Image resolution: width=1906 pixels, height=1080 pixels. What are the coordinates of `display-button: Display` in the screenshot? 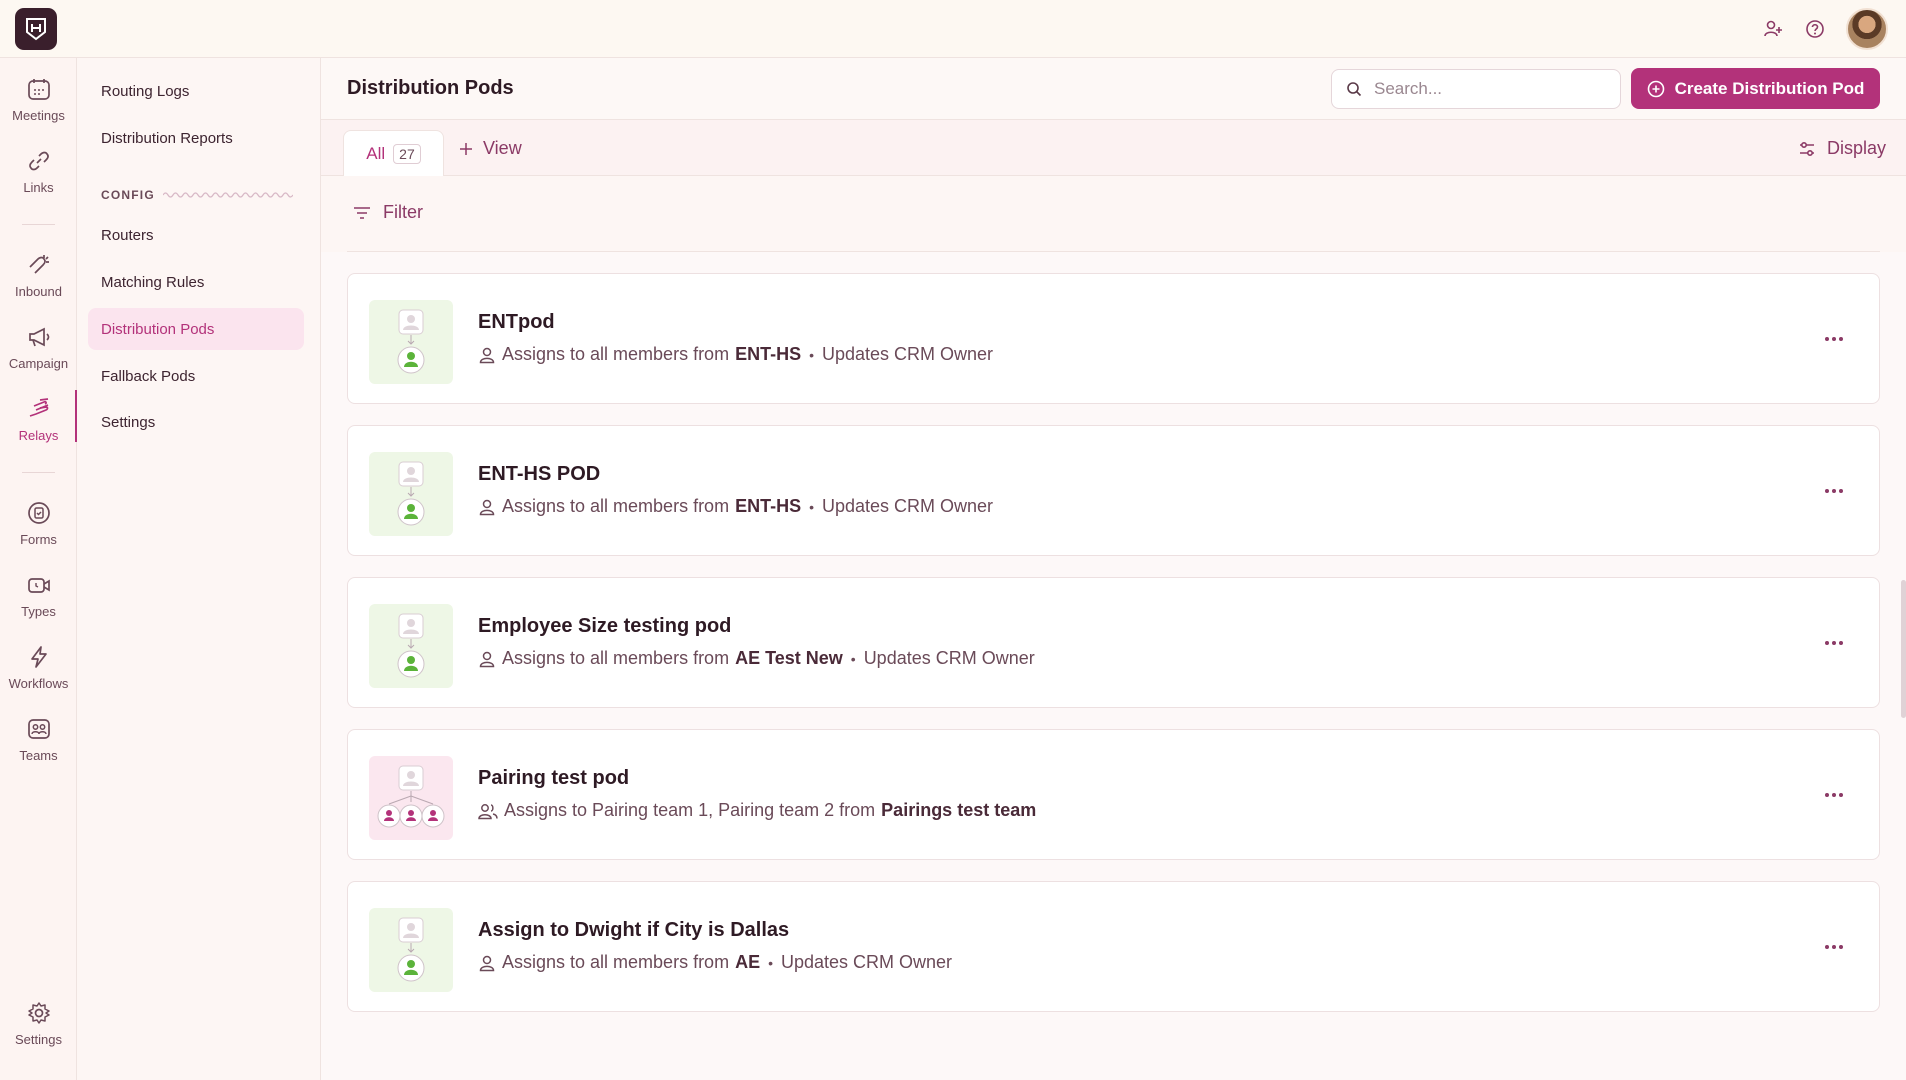 It's located at (1841, 148).